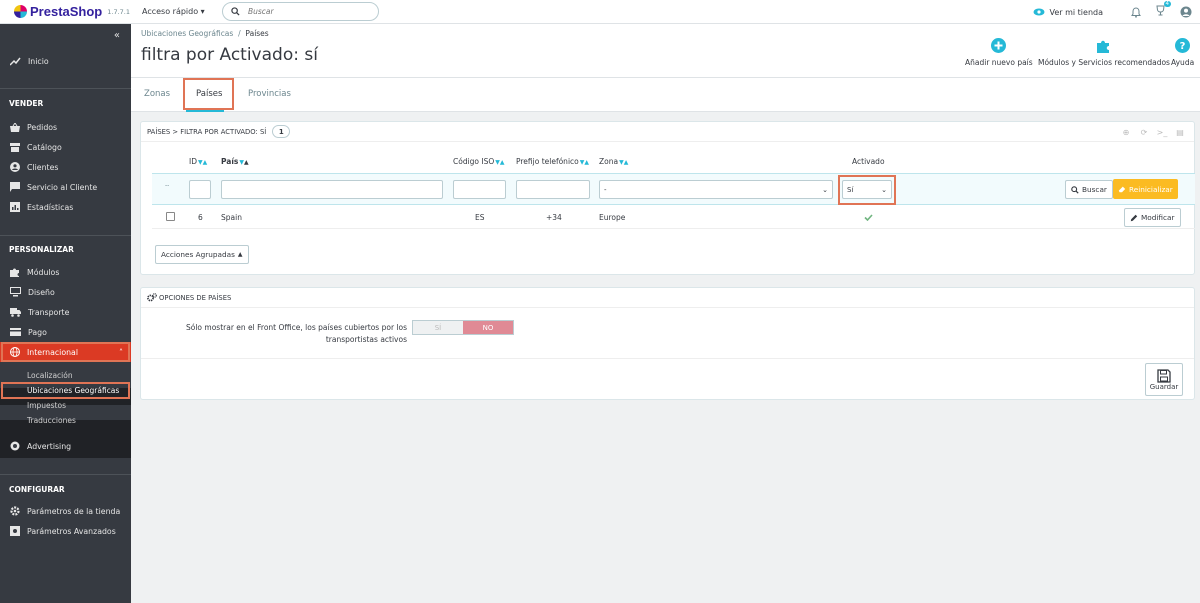  Describe the element at coordinates (62, 187) in the screenshot. I see `sidebar-item-label: Servicio al Cliente` at that location.